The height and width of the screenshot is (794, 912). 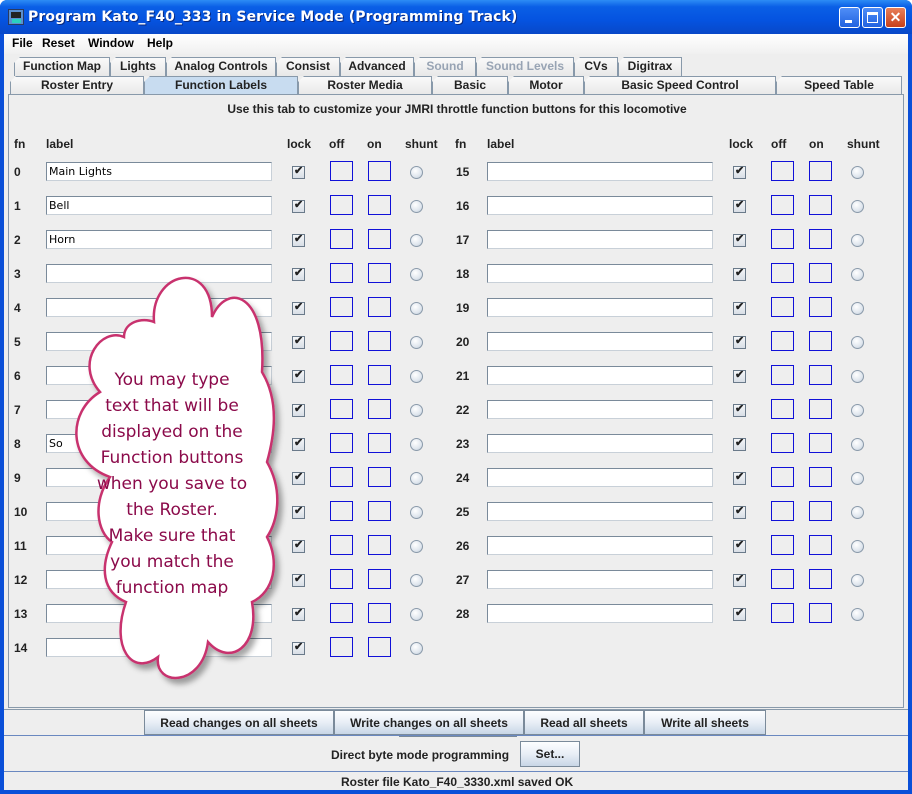 What do you see at coordinates (160, 43) in the screenshot?
I see `menu-help: Help` at bounding box center [160, 43].